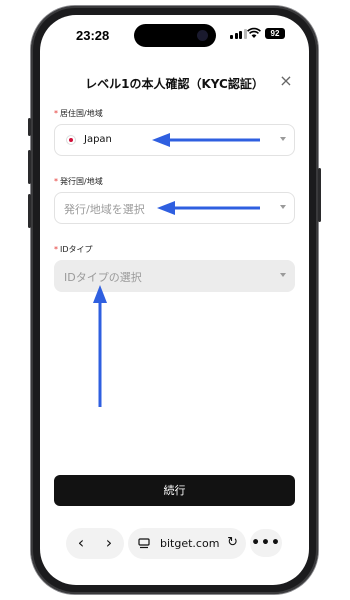 This screenshot has height=600, width=350. I want to click on phone-volume-down-button, so click(29, 211).